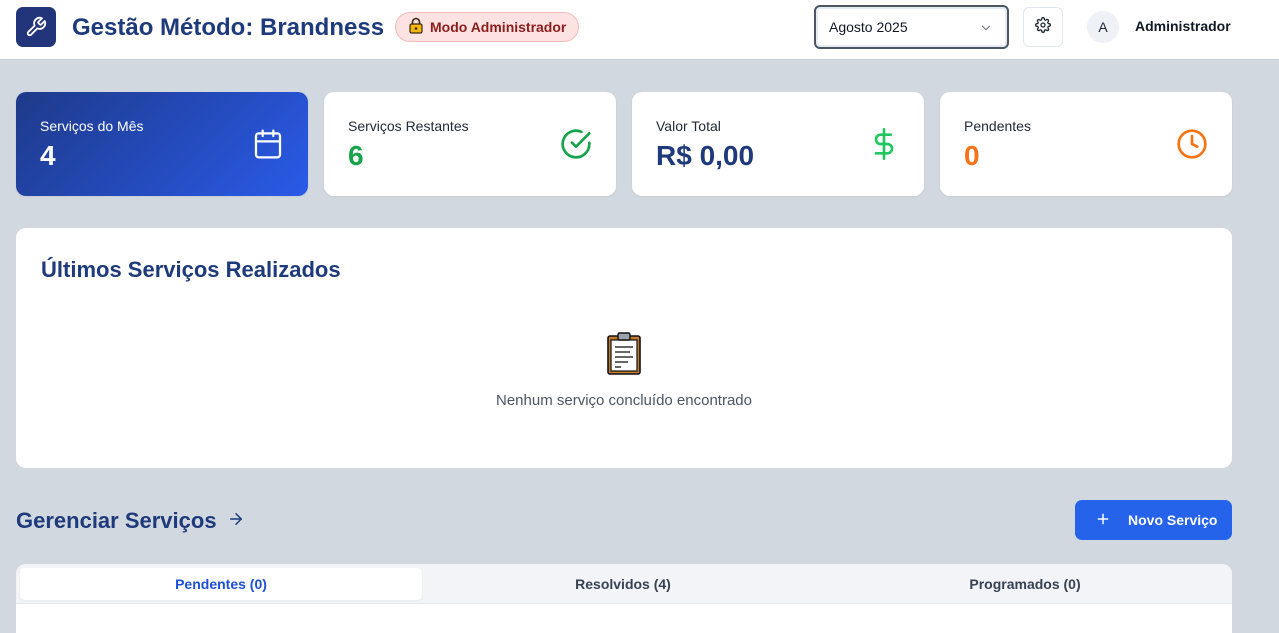 Image resolution: width=1279 pixels, height=633 pixels. Describe the element at coordinates (268, 144) in the screenshot. I see `calendar-icon` at that location.